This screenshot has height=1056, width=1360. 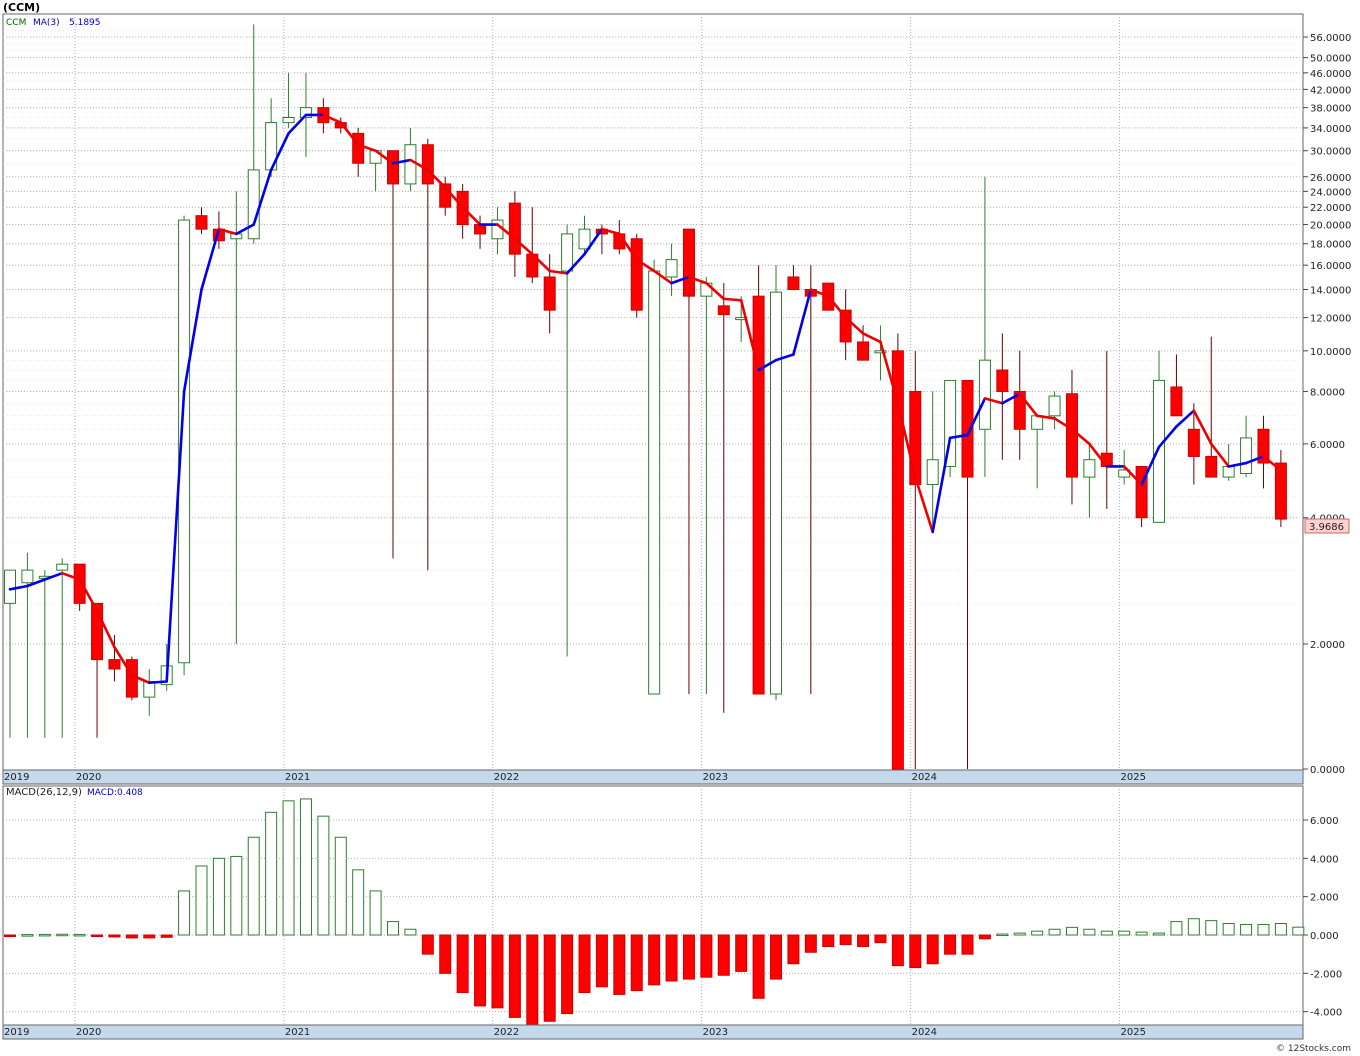 What do you see at coordinates (1327, 392) in the screenshot?
I see `price-tick-label: 8.0000` at bounding box center [1327, 392].